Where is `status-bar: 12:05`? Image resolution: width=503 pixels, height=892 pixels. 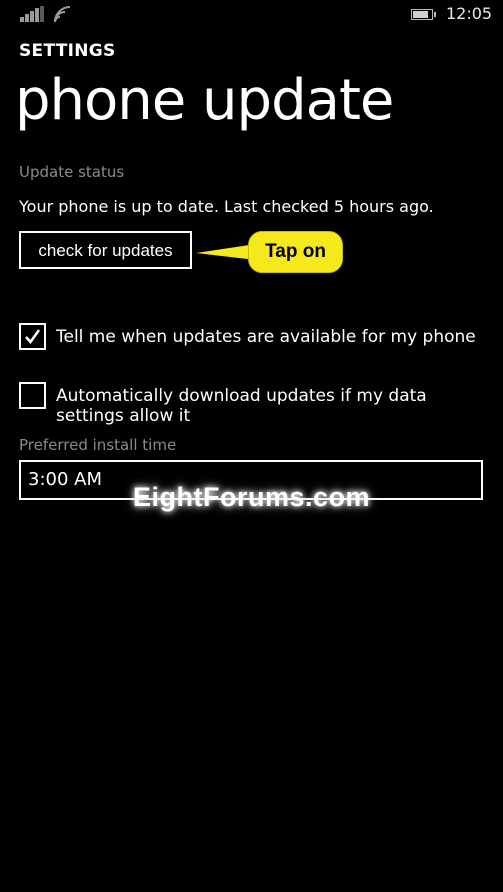 status-bar: 12:05 is located at coordinates (251, 15).